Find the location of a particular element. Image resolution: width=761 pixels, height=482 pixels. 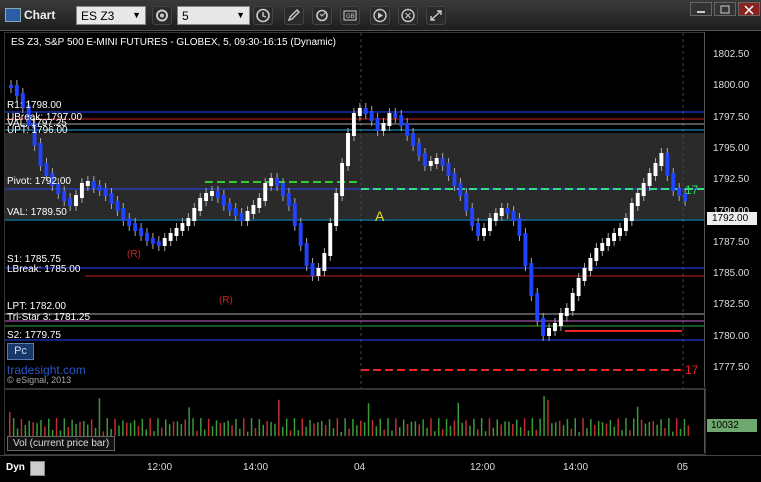

pc-badge: Pc is located at coordinates (20, 351).